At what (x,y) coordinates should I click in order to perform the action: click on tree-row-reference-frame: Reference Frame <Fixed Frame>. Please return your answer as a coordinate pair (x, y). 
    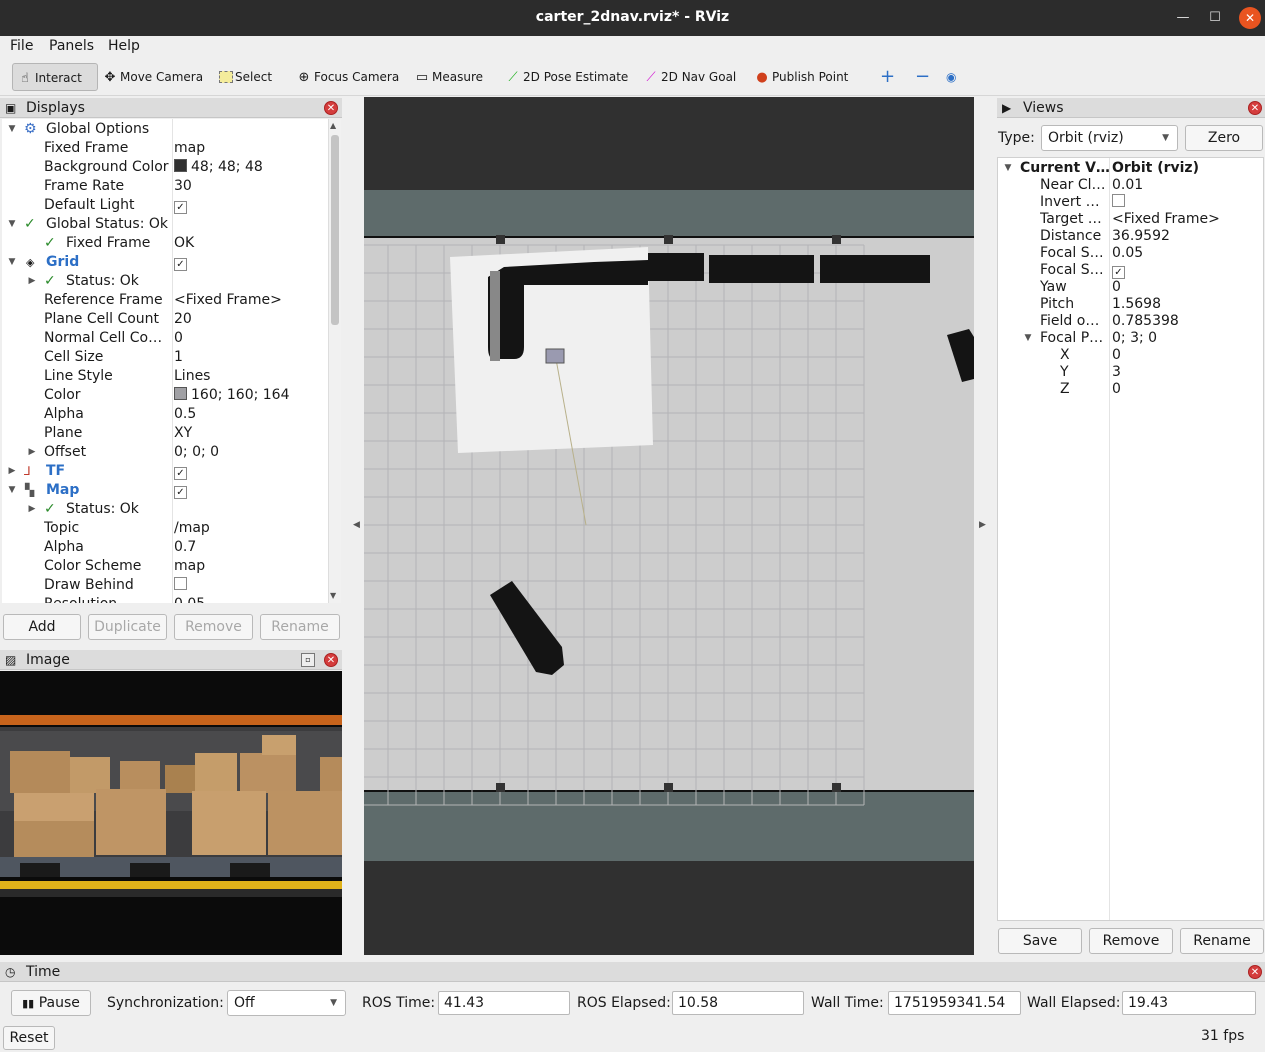
    Looking at the image, I should click on (165, 300).